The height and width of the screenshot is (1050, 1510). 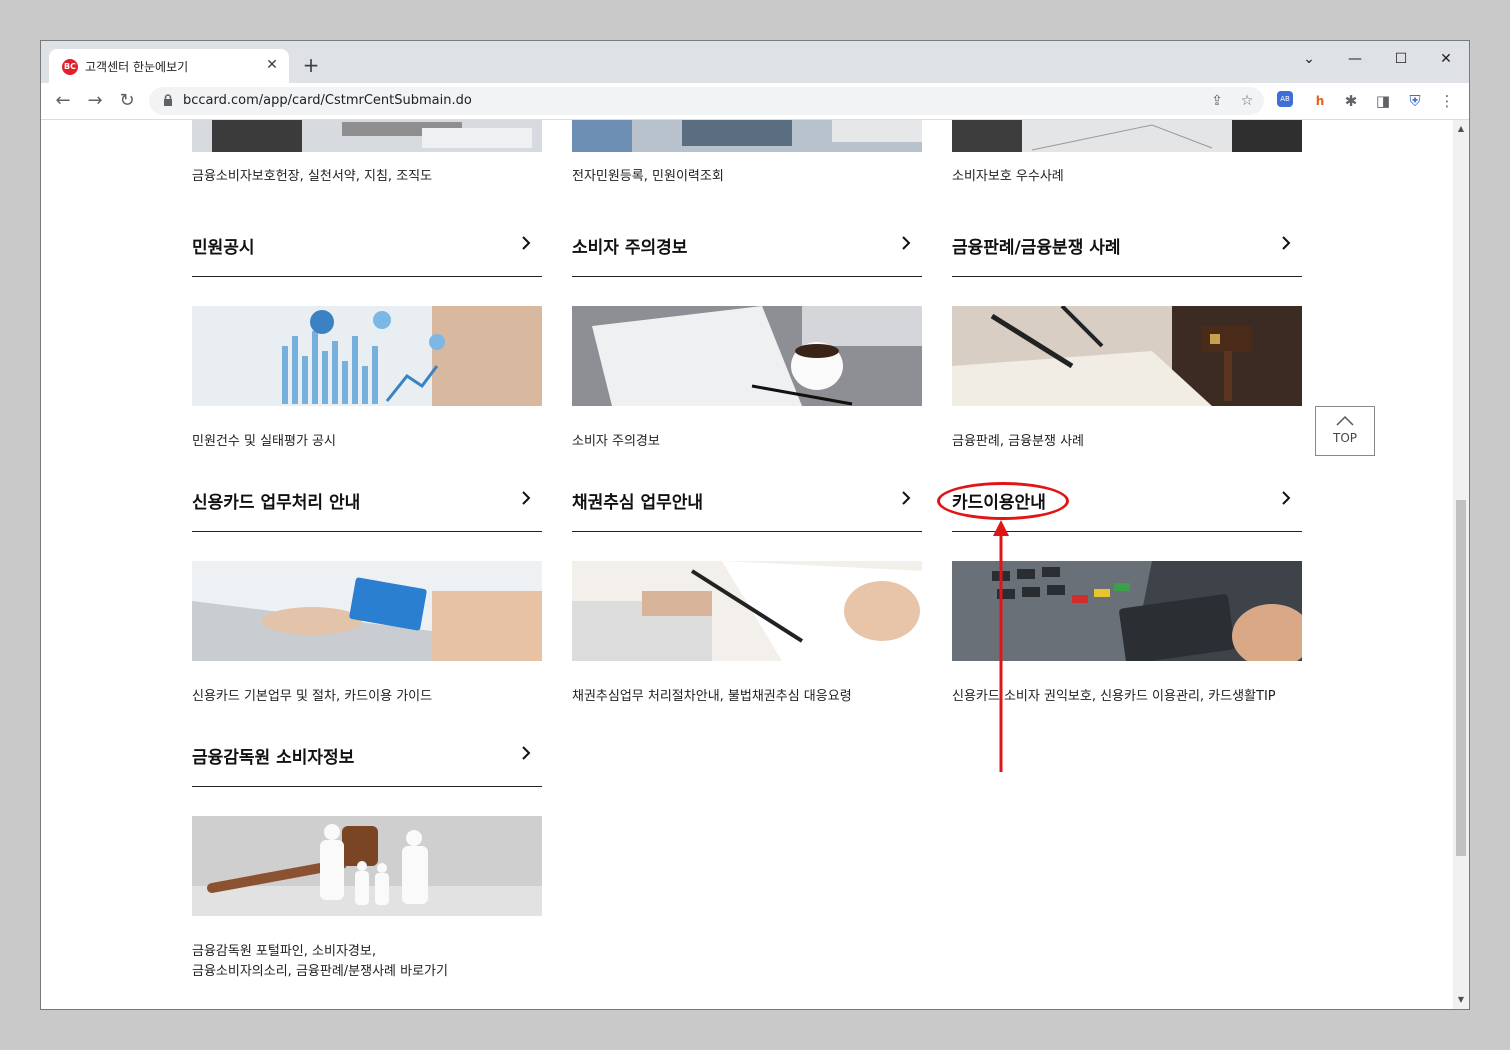 I want to click on forward-icon: →, so click(x=95, y=101).